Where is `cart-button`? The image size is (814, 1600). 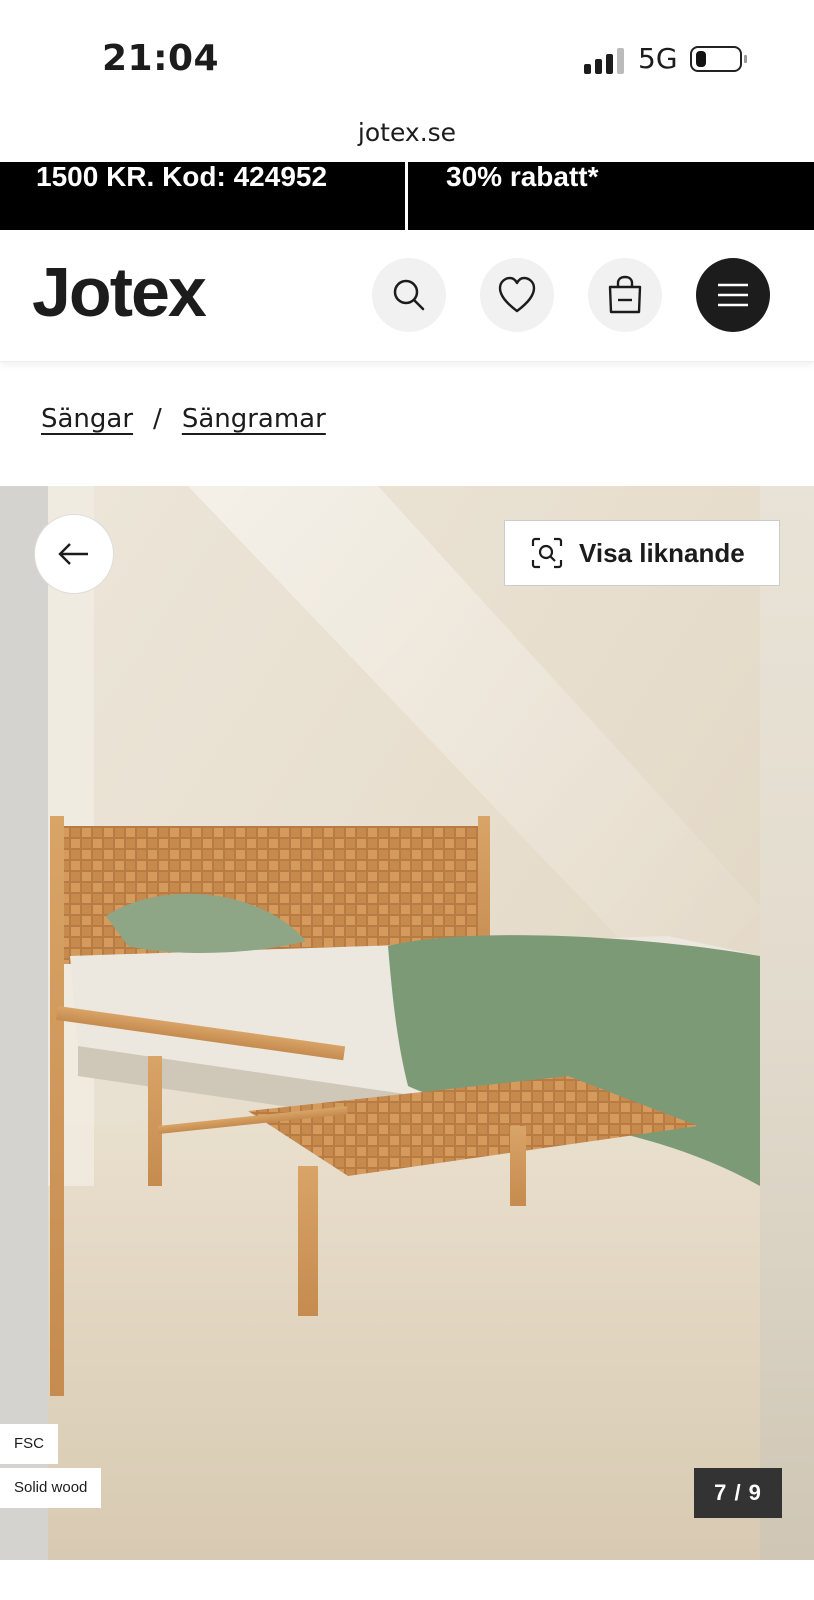
cart-button is located at coordinates (625, 295).